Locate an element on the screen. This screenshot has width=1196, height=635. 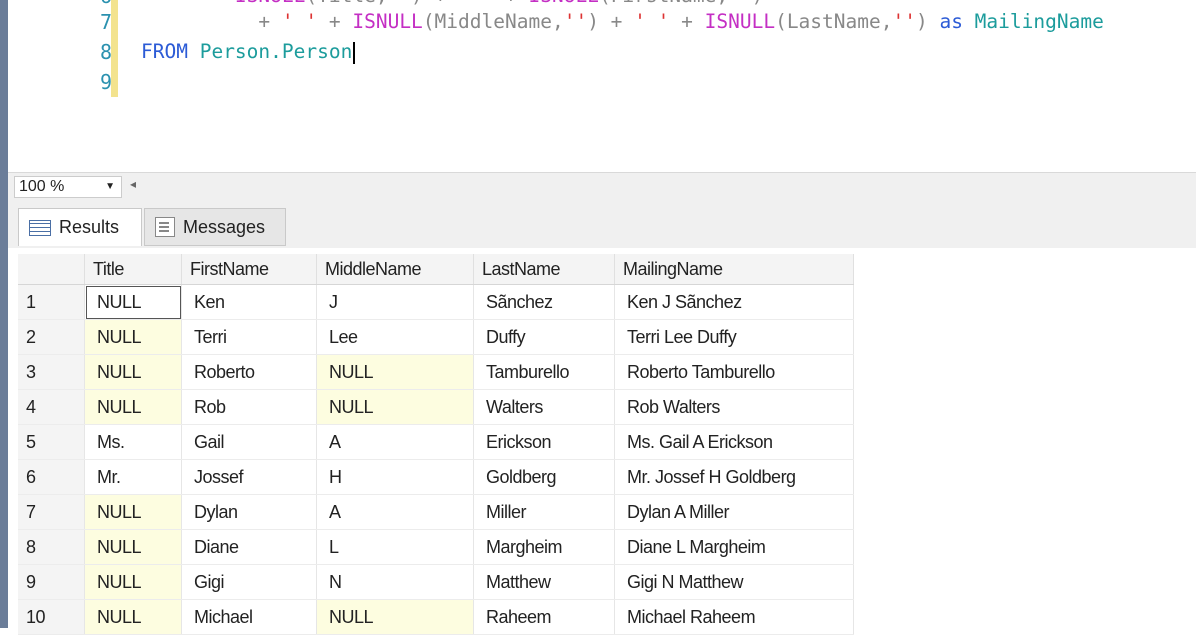
row-number-cell: 8 is located at coordinates (51, 547).